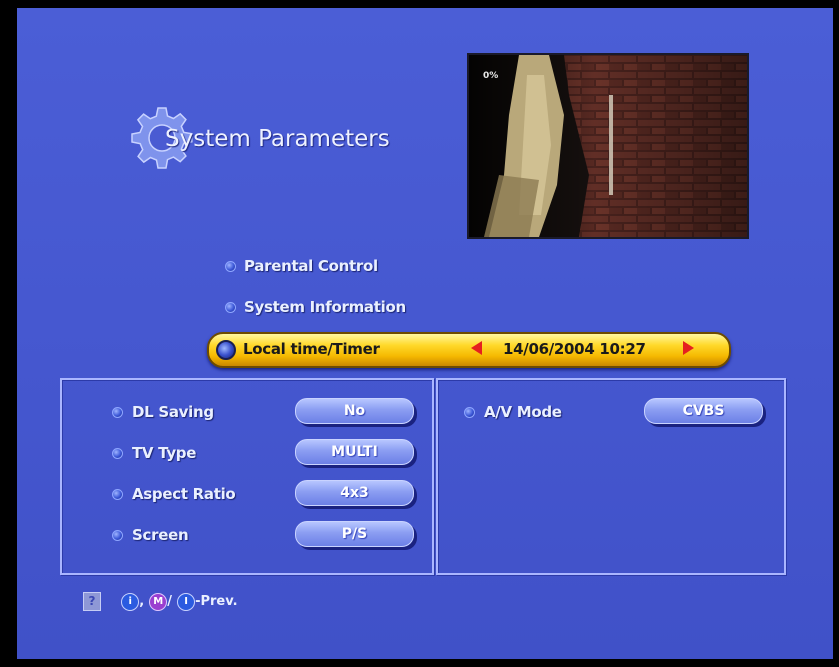 The image size is (839, 667). Describe the element at coordinates (469, 350) in the screenshot. I see `menu-item-local-time-timer: Local time/Timer 14/06/2004 10:27` at that location.